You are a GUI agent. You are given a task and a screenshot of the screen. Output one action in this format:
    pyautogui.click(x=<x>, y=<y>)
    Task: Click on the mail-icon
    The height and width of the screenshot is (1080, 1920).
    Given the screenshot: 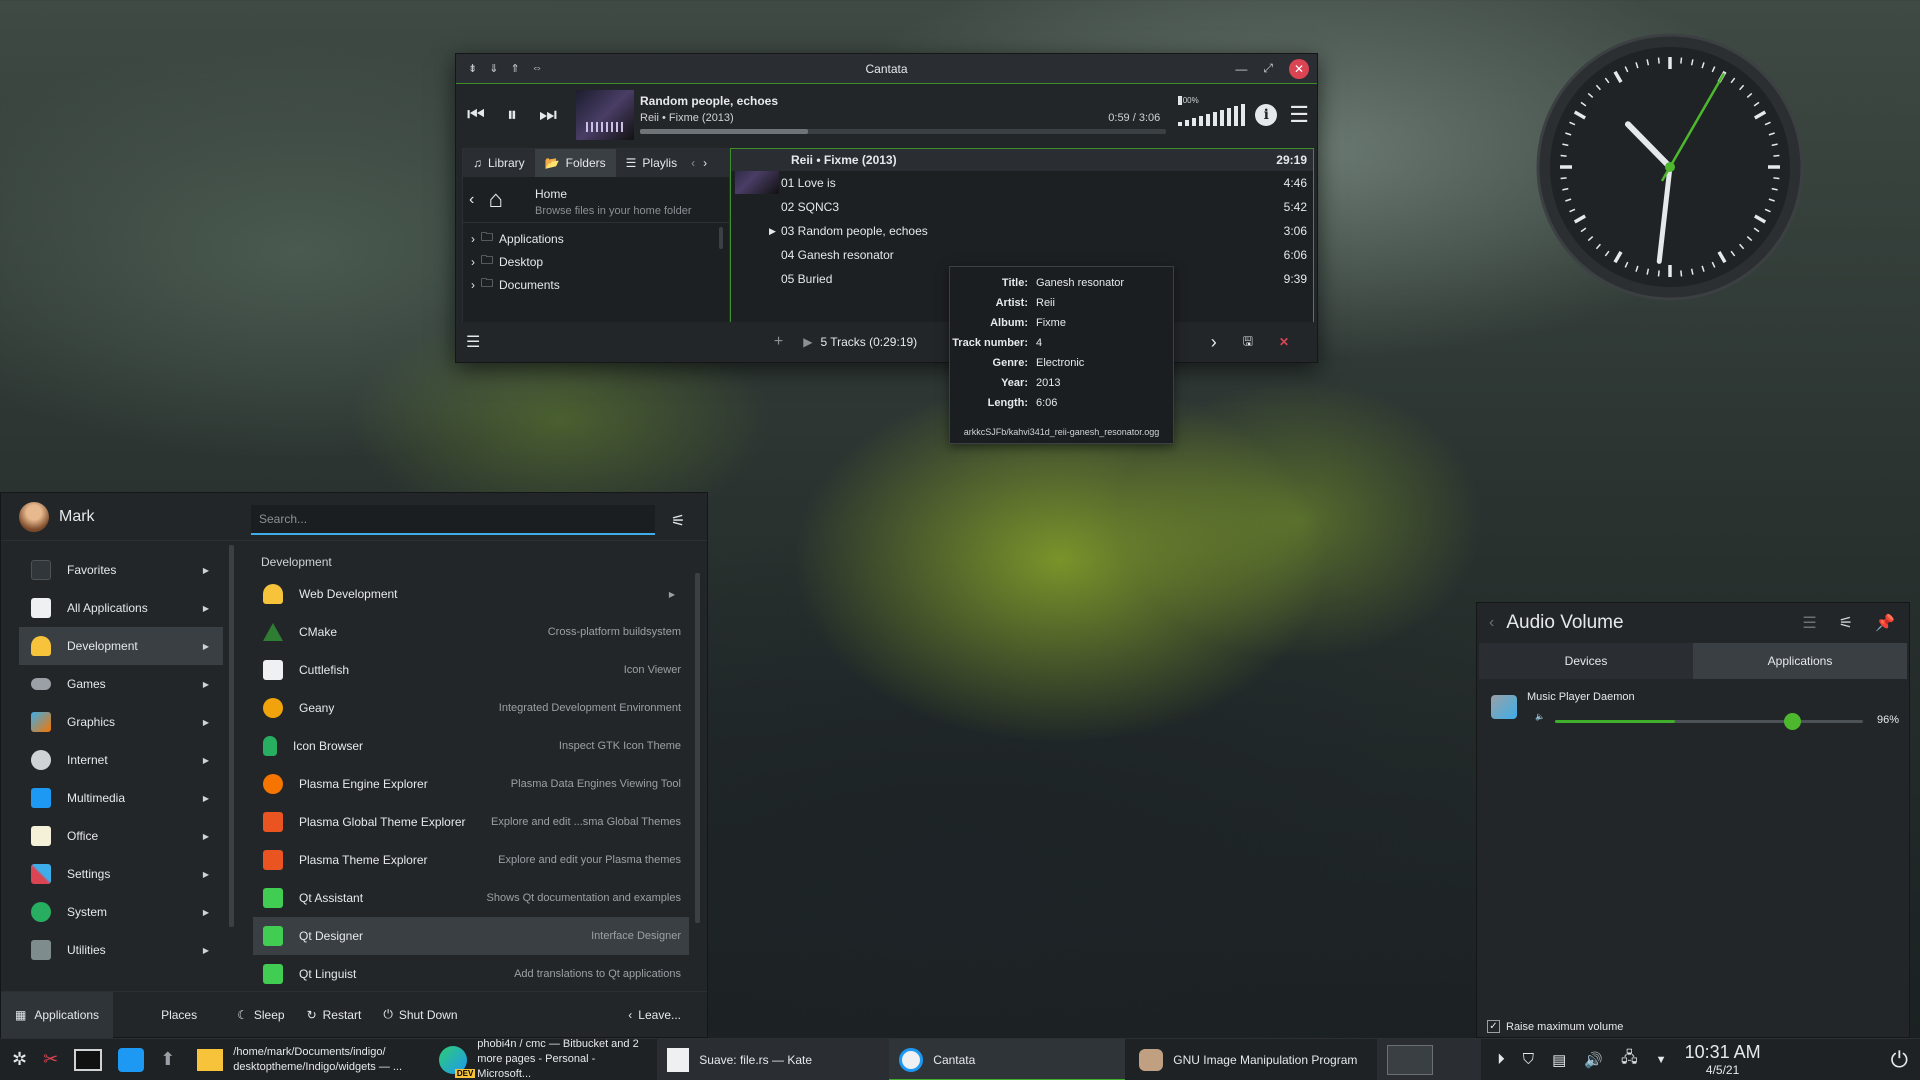 What is the action you would take?
    pyautogui.click(x=131, y=1059)
    